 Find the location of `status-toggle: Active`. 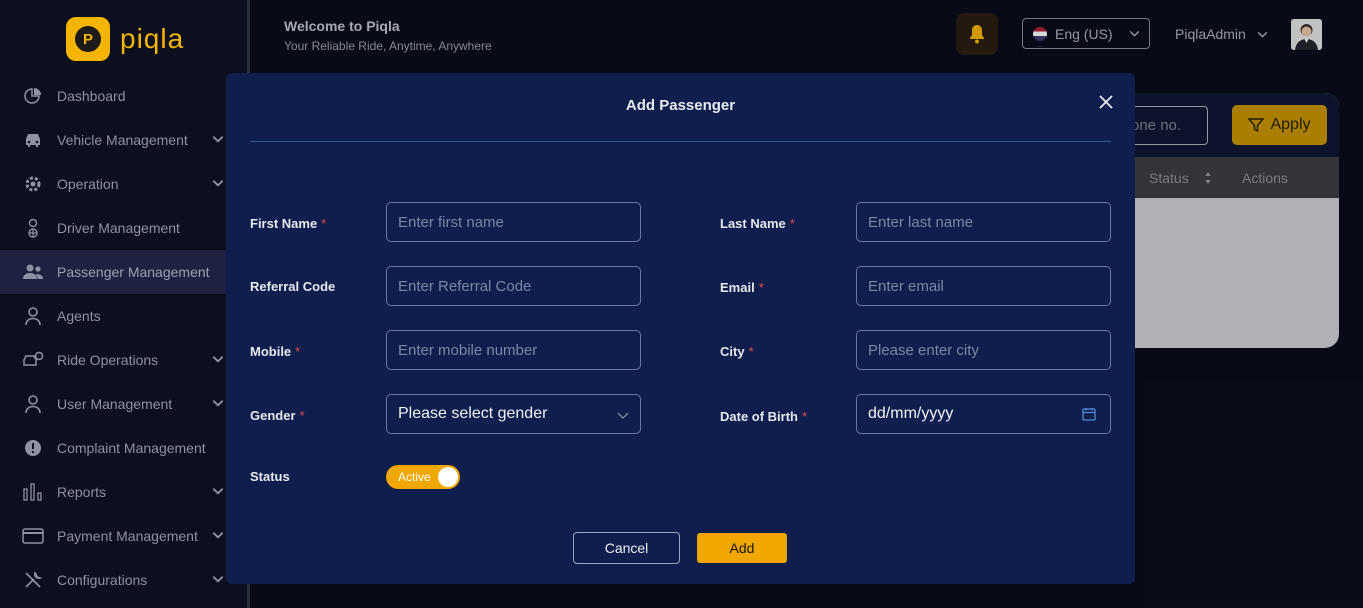

status-toggle: Active is located at coordinates (423, 477).